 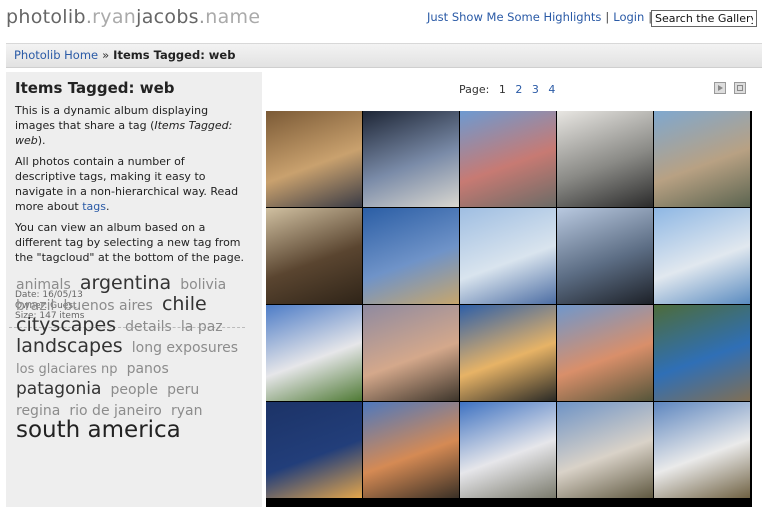 What do you see at coordinates (628, 17) in the screenshot?
I see `login-link: Login` at bounding box center [628, 17].